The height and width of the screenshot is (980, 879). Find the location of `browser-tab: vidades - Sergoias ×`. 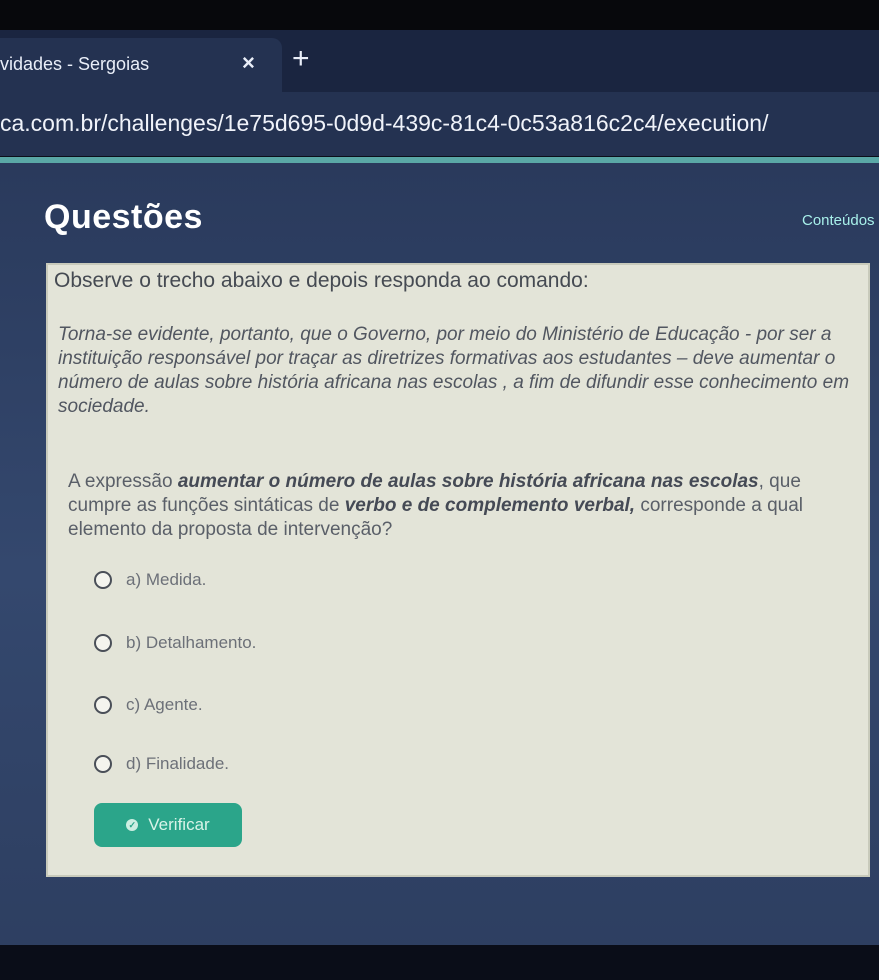

browser-tab: vidades - Sergoias × is located at coordinates (141, 65).